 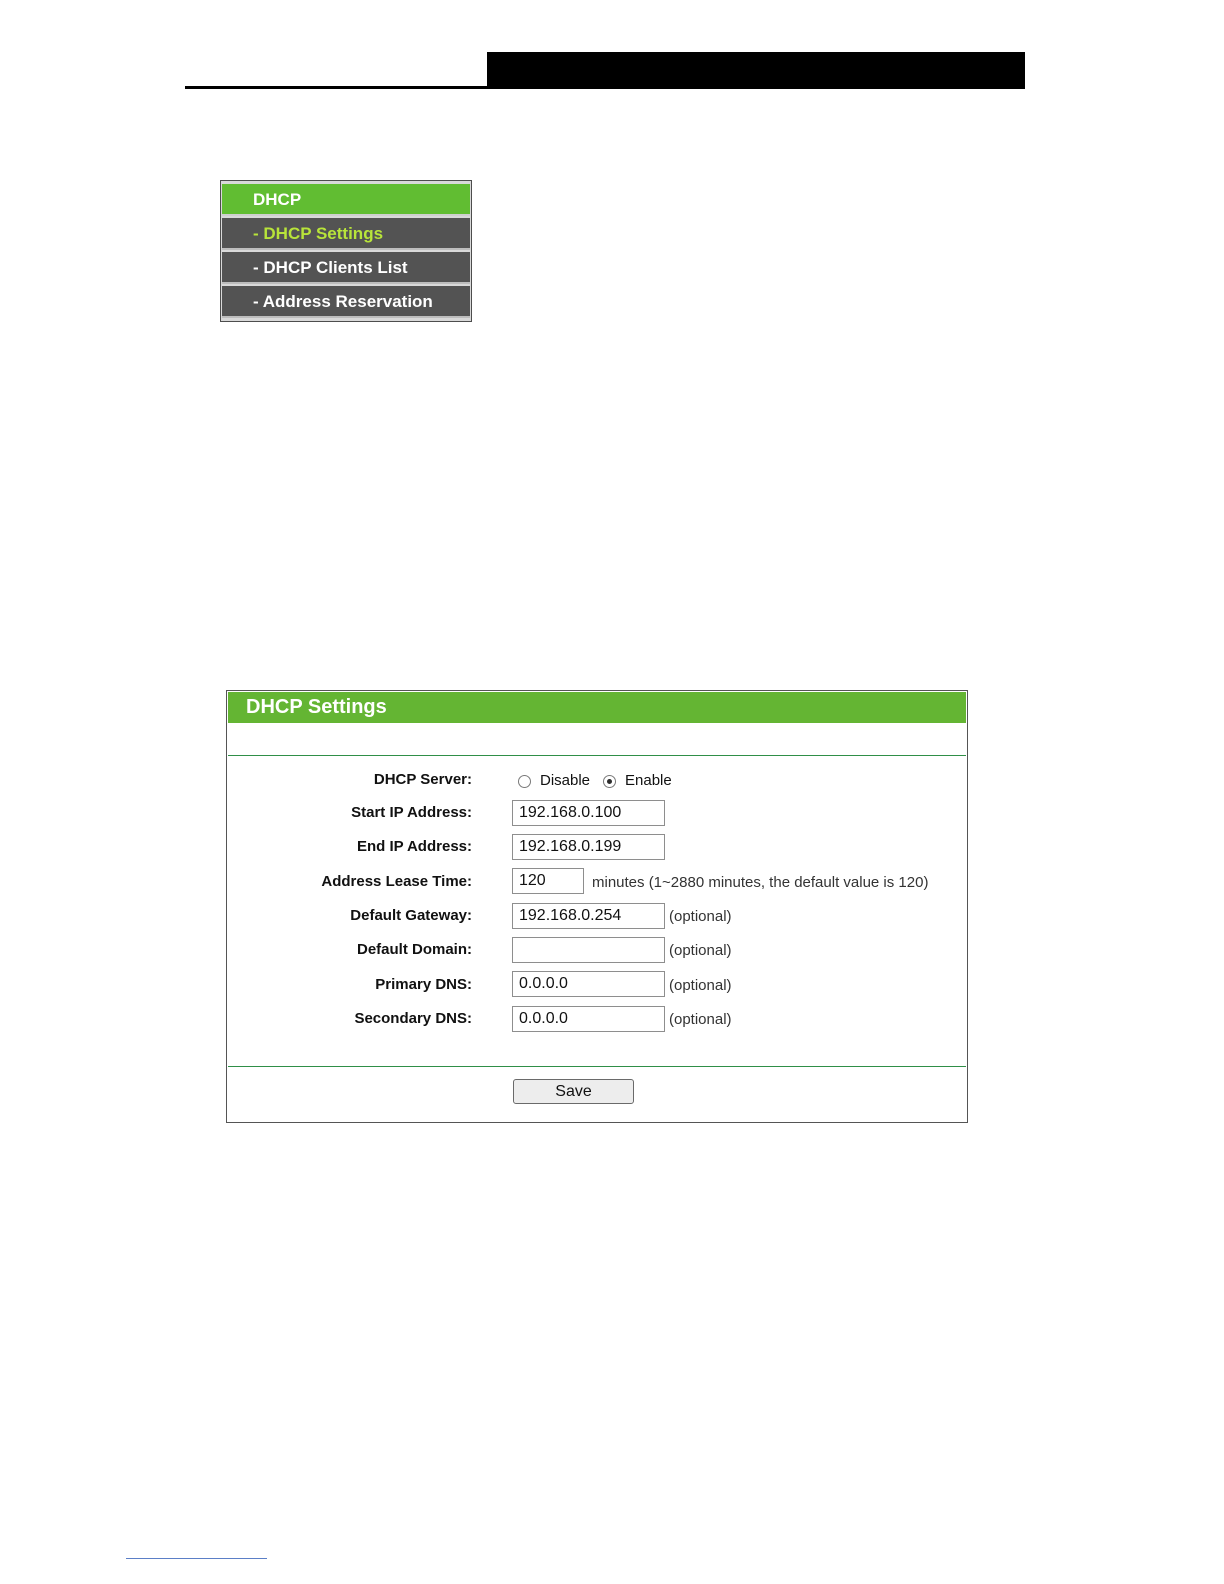 What do you see at coordinates (411, 915) in the screenshot?
I see `default-gateway-label: Default Gateway:` at bounding box center [411, 915].